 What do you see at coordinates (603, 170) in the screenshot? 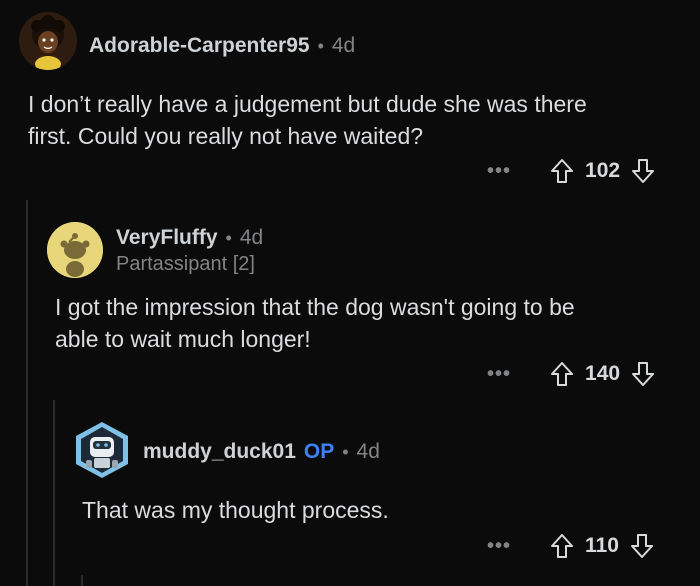
I see `vote-score: 102` at bounding box center [603, 170].